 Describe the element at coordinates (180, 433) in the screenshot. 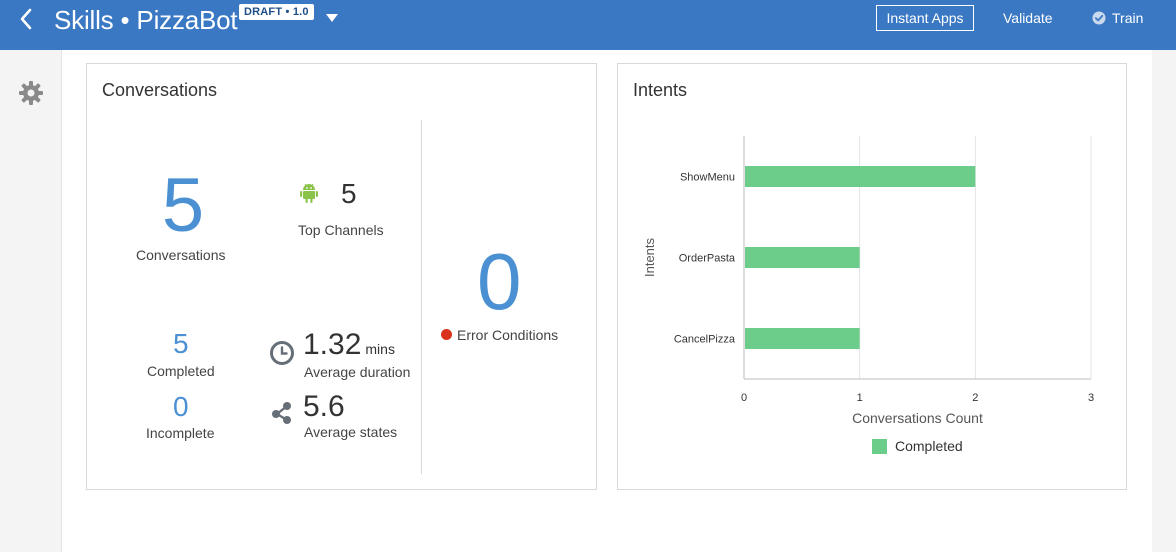

I see `incomplete-label: Incomplete` at that location.